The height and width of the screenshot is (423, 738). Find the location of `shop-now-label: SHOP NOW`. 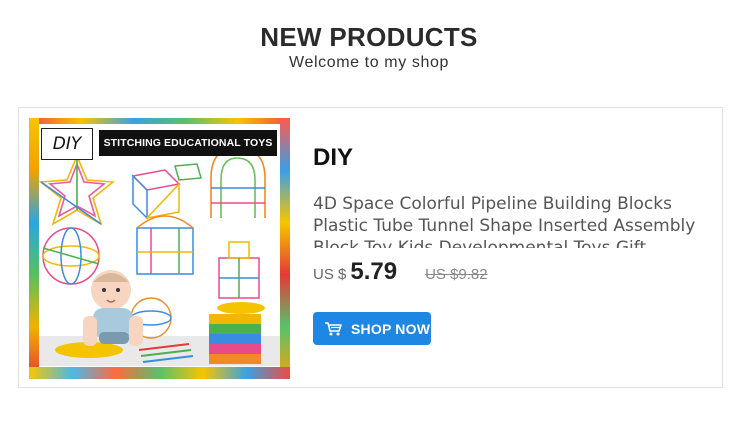

shop-now-label: SHOP NOW is located at coordinates (391, 328).